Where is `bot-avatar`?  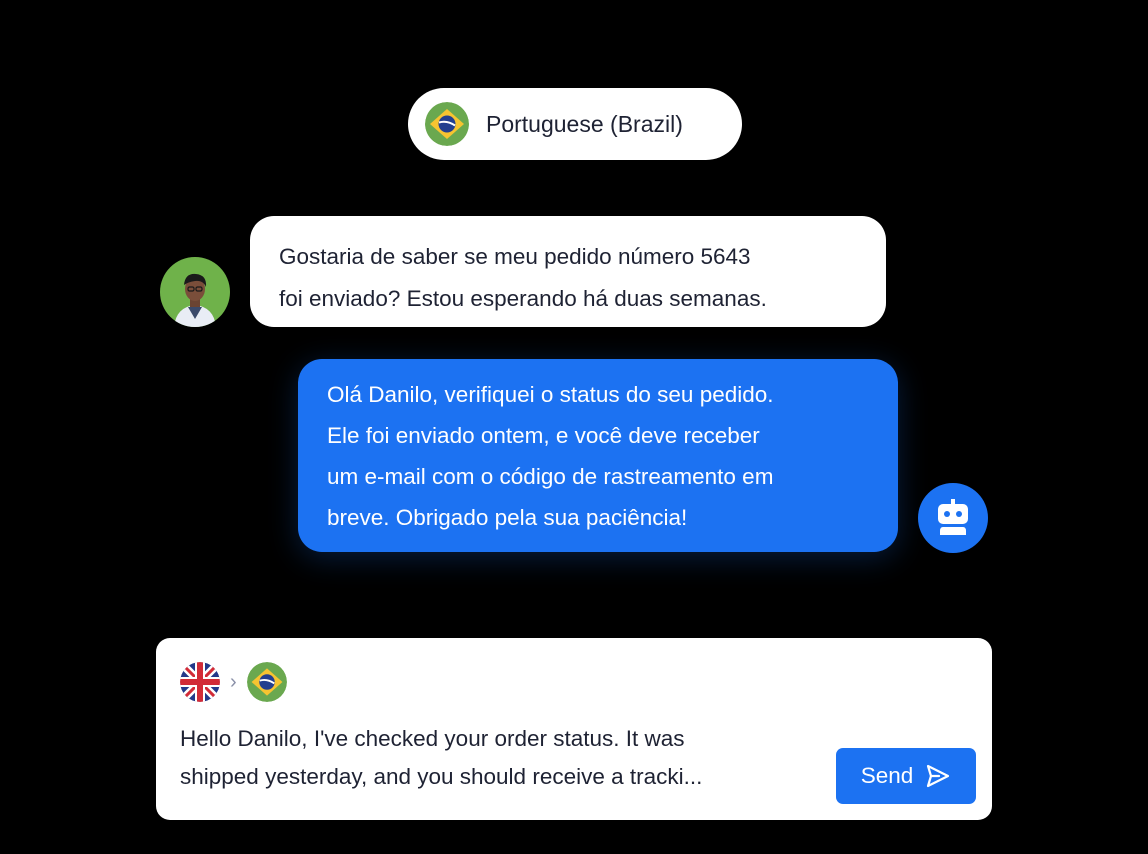 bot-avatar is located at coordinates (953, 518).